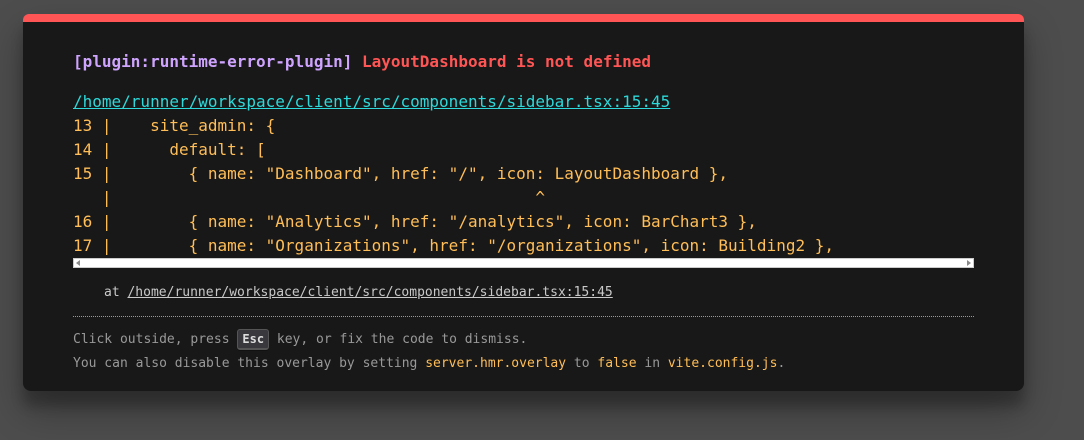 The image size is (1084, 440). I want to click on config-file-code: vite.config.js, so click(722, 363).